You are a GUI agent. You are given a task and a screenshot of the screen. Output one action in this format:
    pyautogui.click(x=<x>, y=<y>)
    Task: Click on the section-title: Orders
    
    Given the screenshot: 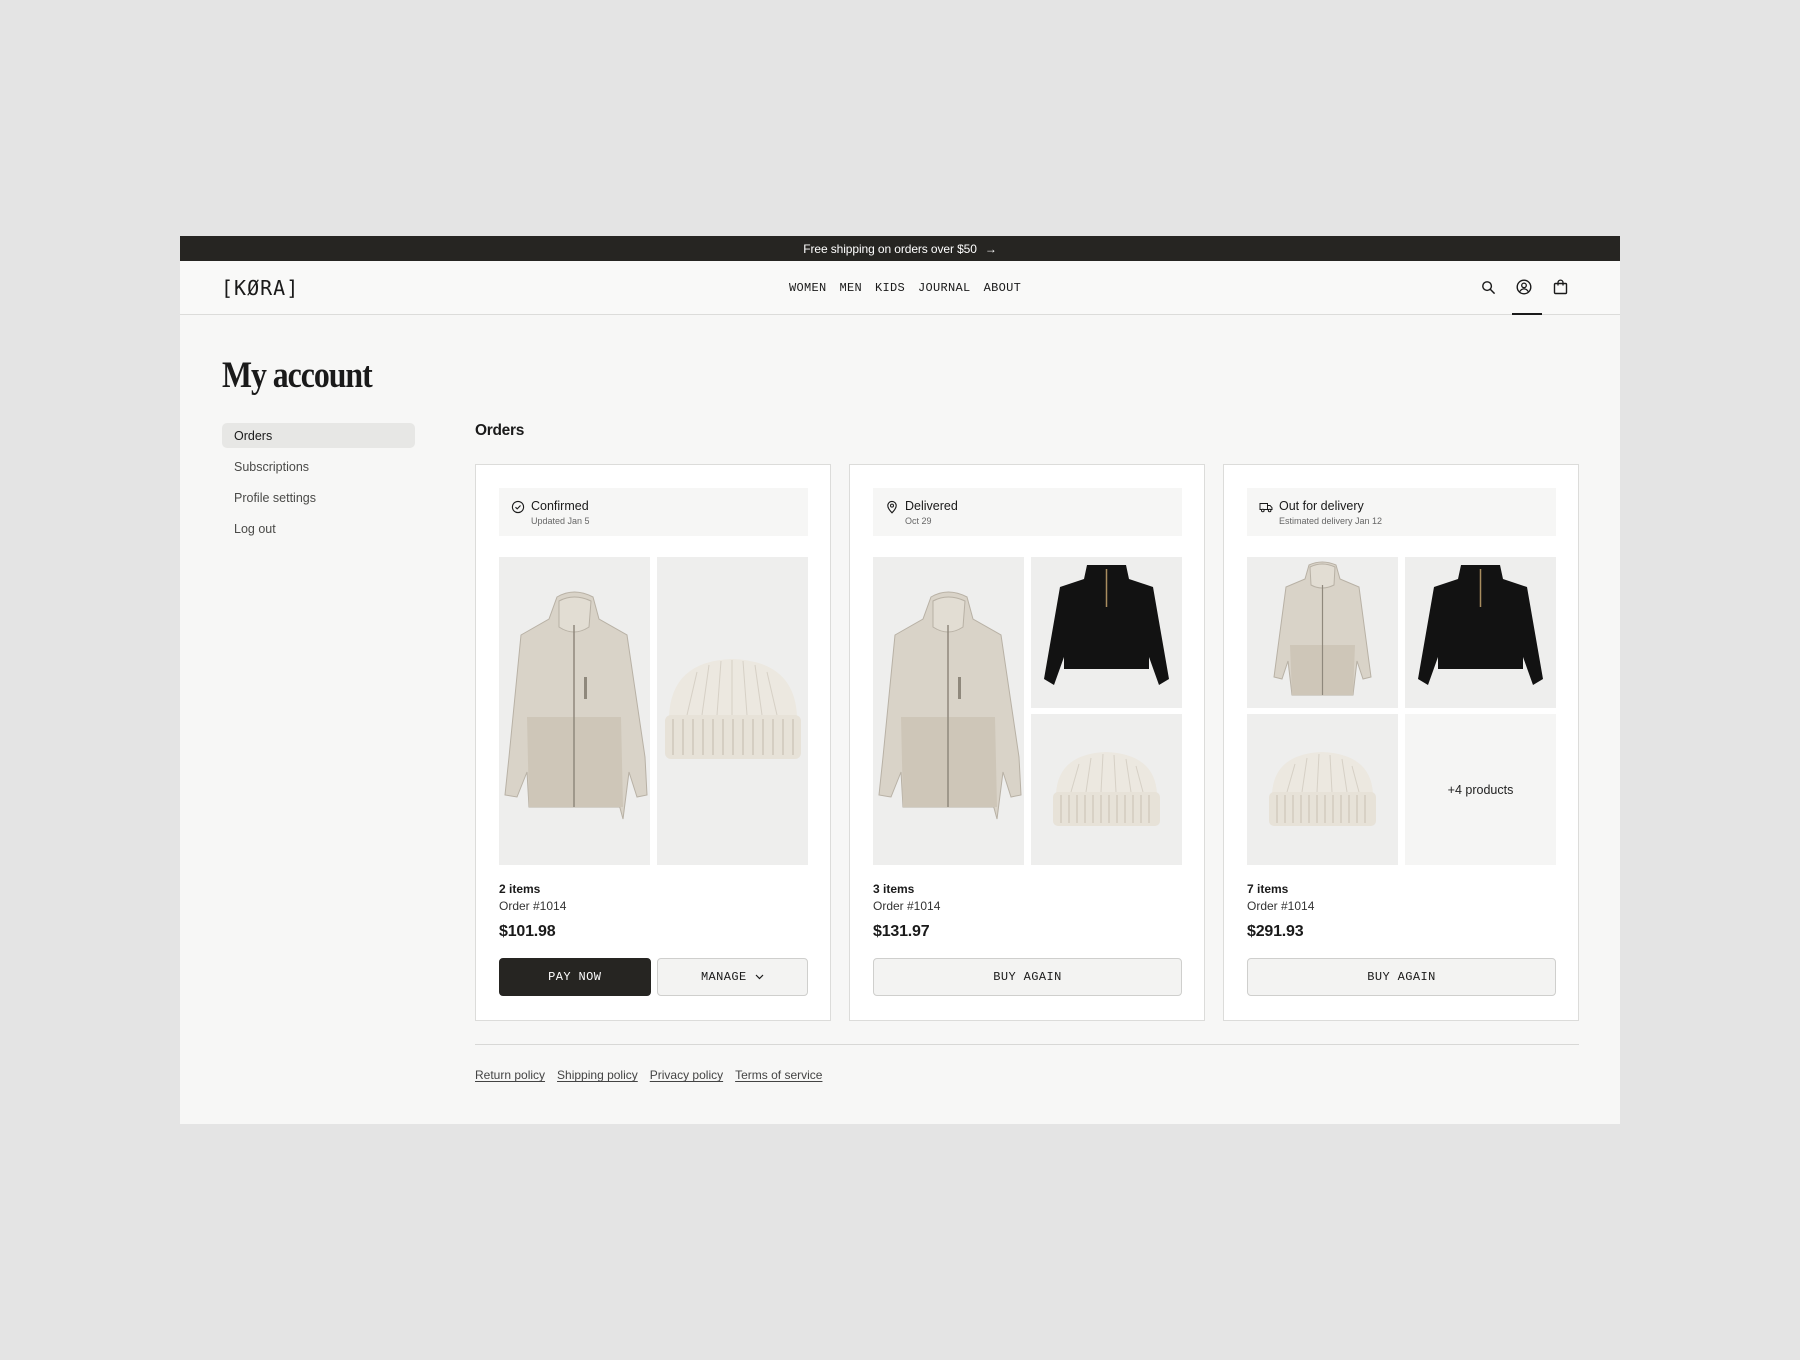 What is the action you would take?
    pyautogui.click(x=500, y=430)
    